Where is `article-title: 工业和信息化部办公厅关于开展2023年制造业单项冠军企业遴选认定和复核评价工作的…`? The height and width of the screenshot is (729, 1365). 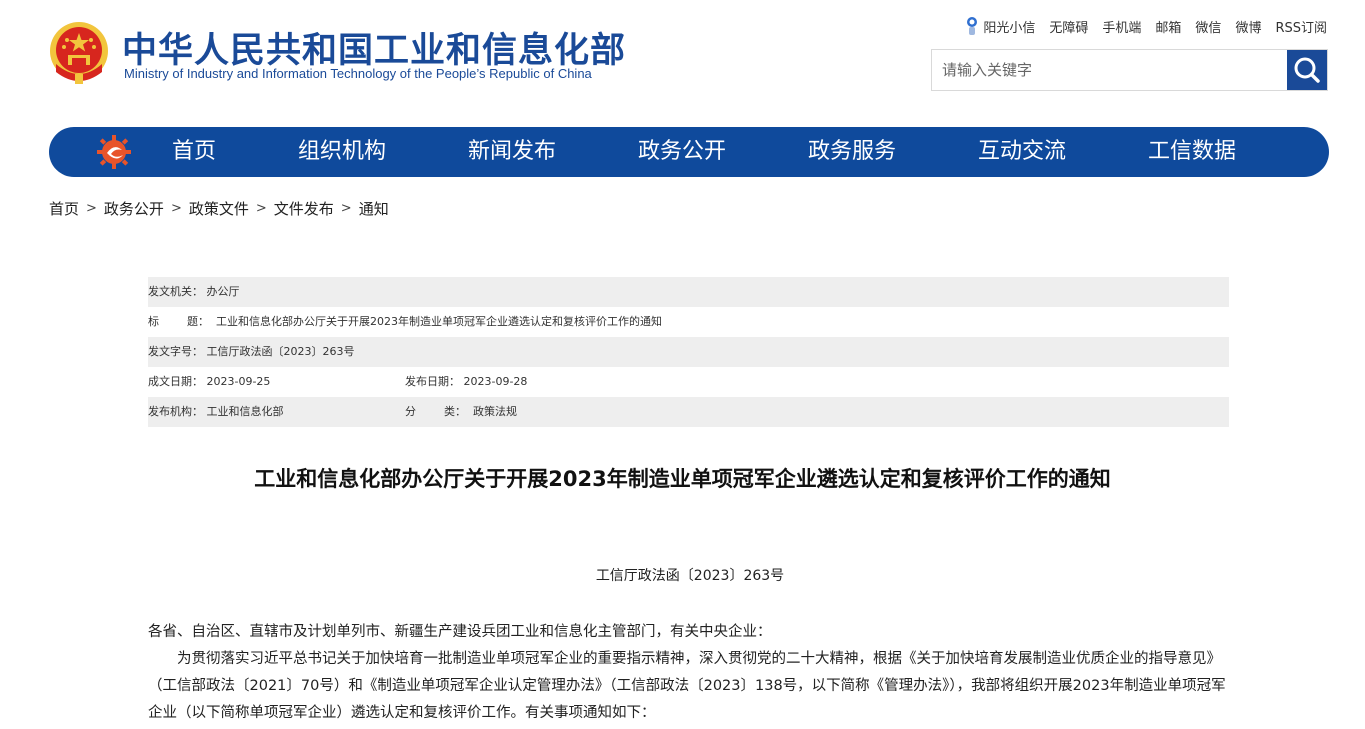 article-title: 工业和信息化部办公厅关于开展2023年制造业单项冠军企业遴选认定和复核评价工作的… is located at coordinates (682, 479).